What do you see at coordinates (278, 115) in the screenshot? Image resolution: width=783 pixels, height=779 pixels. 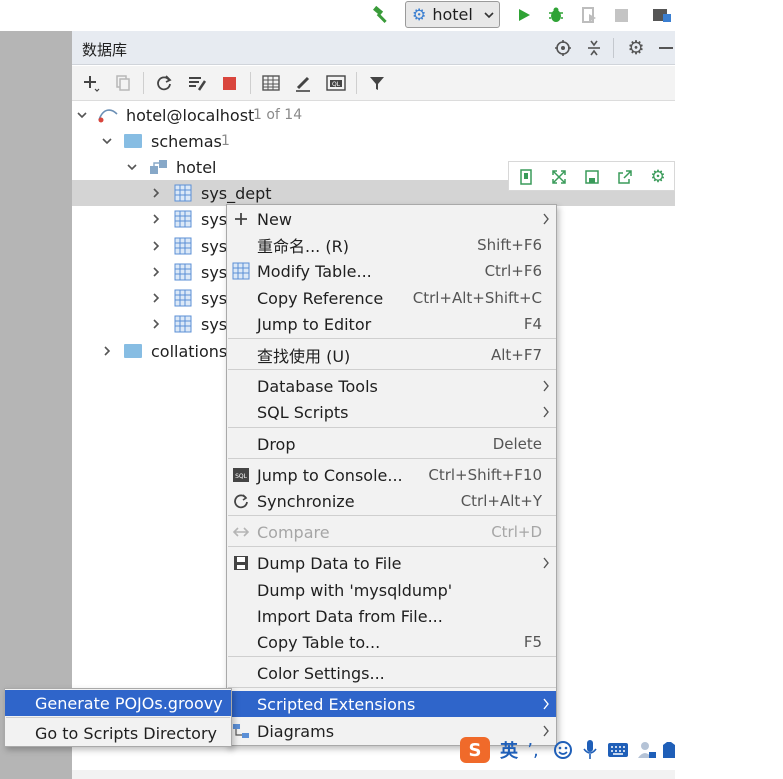 I see `host-count: 1 of 14` at bounding box center [278, 115].